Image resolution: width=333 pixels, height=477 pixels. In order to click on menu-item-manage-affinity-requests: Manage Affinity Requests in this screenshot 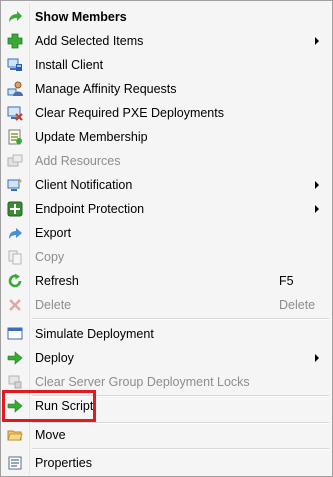, I will do `click(166, 89)`.